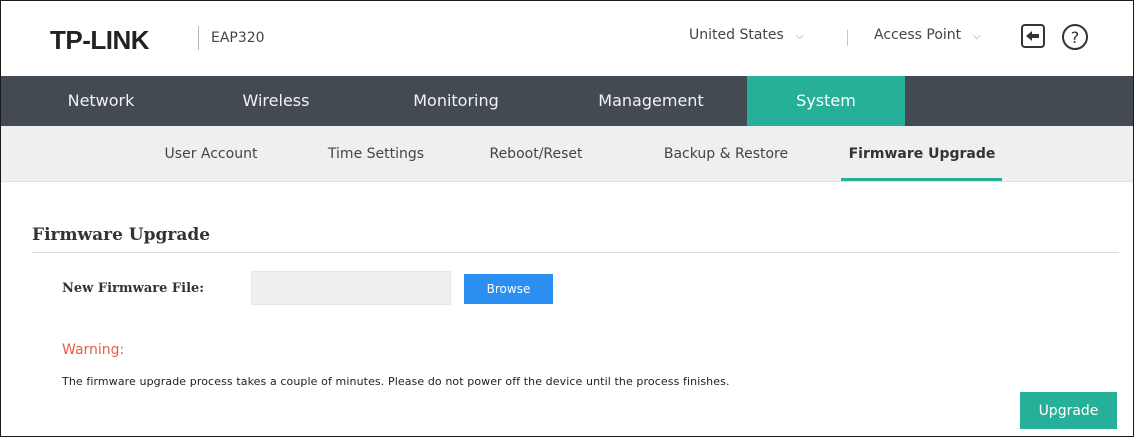 This screenshot has height=437, width=1134. I want to click on firmware-file-input, so click(351, 288).